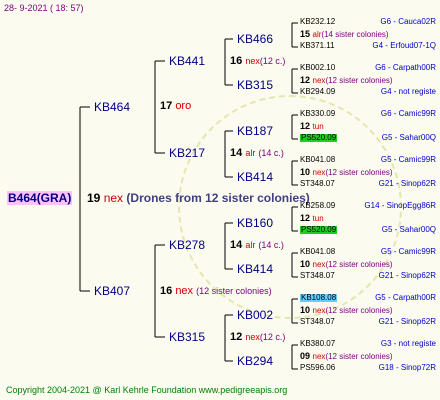  I want to click on g2-node: KB278, so click(187, 245).